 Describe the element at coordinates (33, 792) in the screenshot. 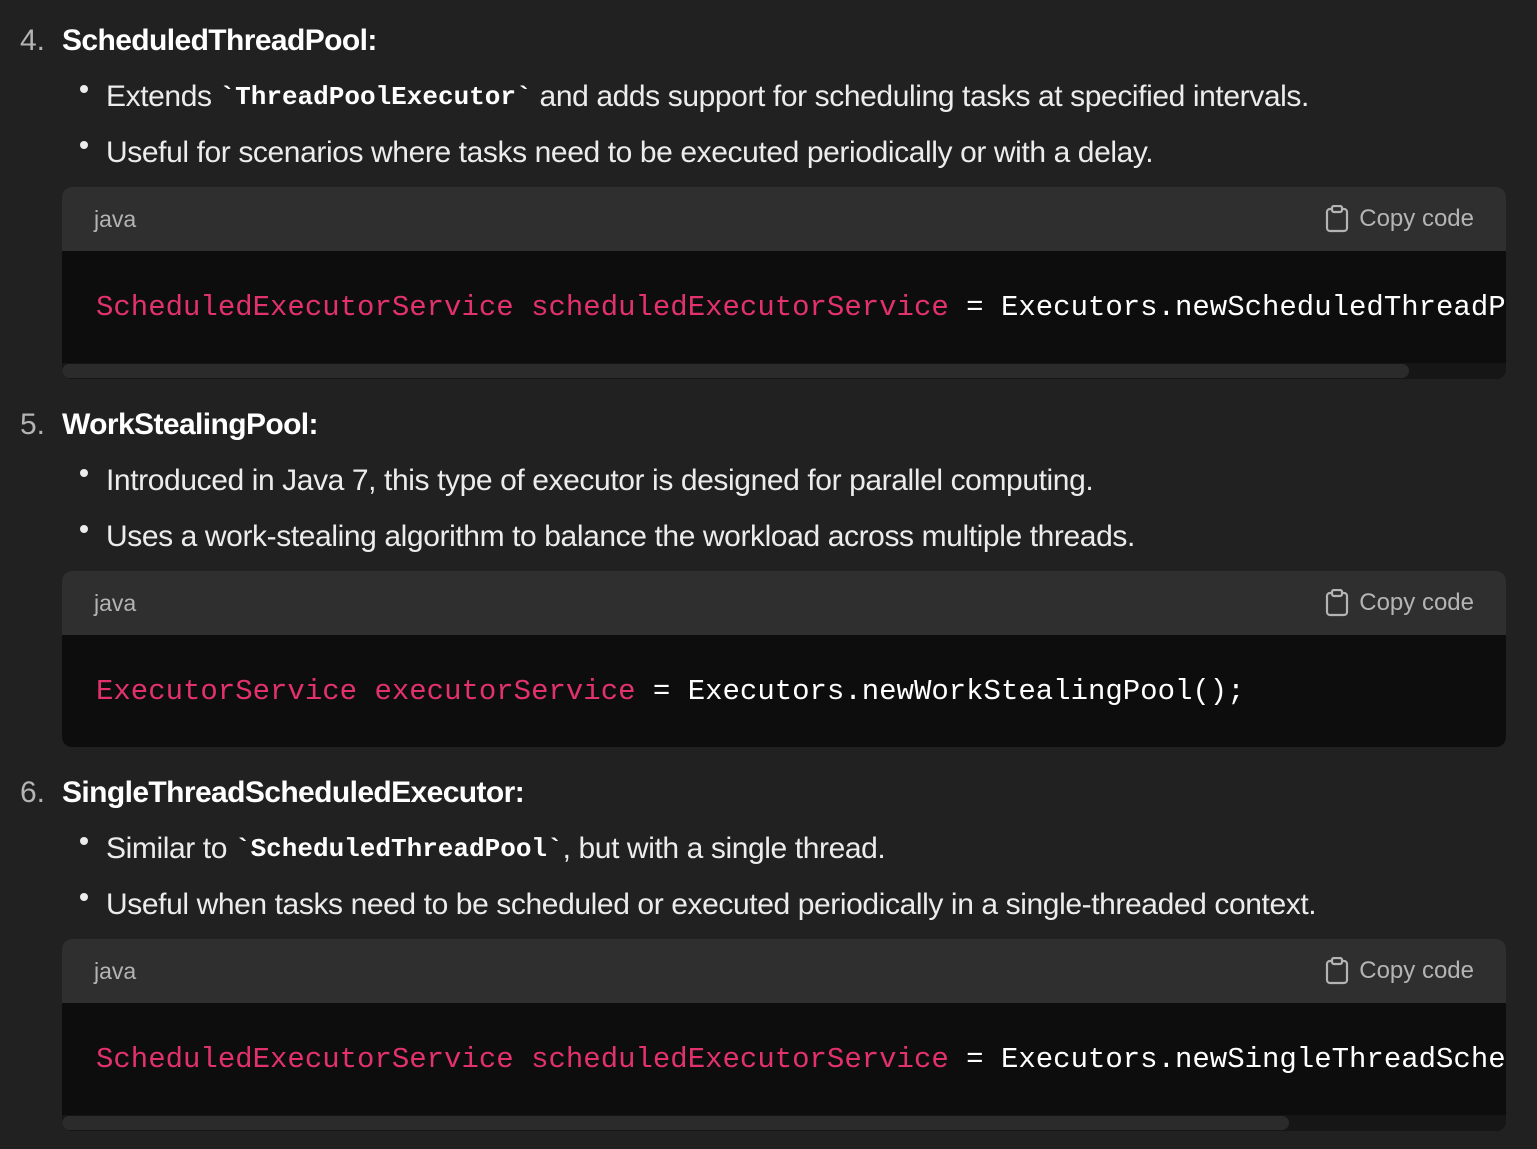

I see `list-number: 6.` at that location.